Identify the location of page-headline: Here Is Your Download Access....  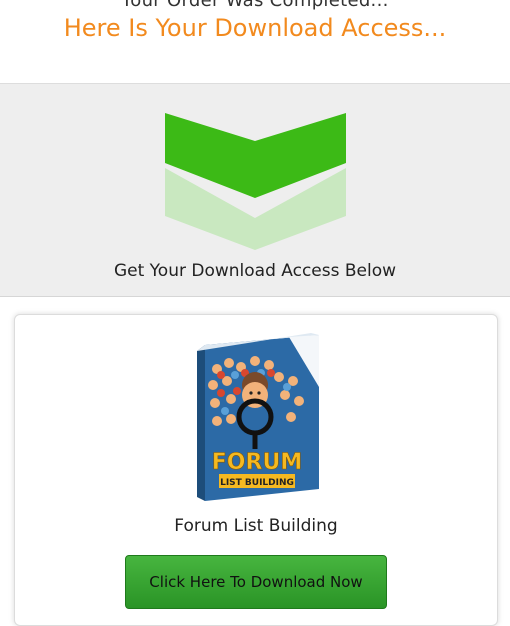
(255, 28).